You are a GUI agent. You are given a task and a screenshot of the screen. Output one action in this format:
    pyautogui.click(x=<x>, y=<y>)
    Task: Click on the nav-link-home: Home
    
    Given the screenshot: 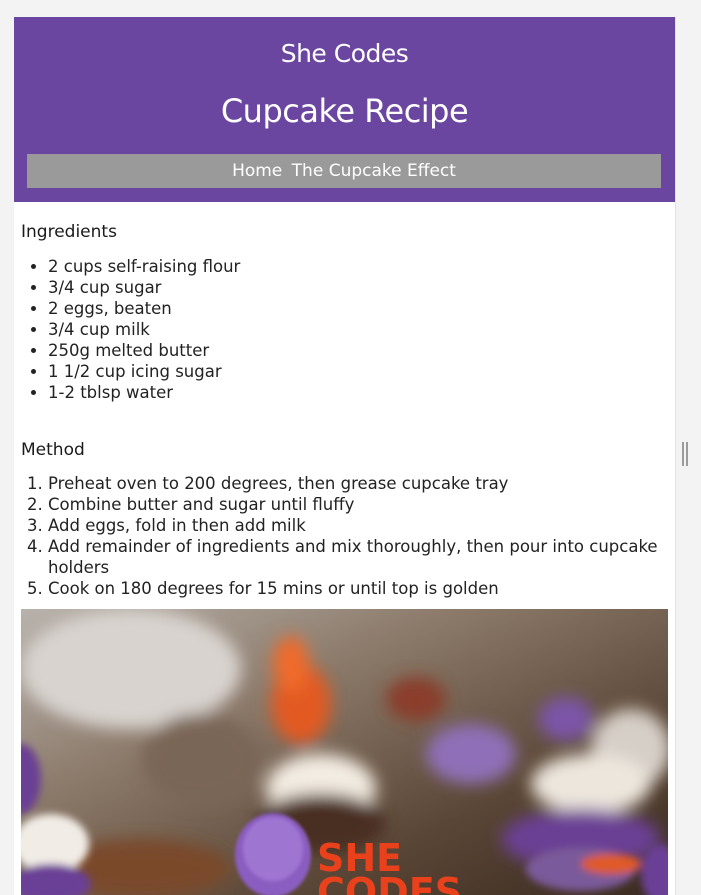 What is the action you would take?
    pyautogui.click(x=257, y=171)
    